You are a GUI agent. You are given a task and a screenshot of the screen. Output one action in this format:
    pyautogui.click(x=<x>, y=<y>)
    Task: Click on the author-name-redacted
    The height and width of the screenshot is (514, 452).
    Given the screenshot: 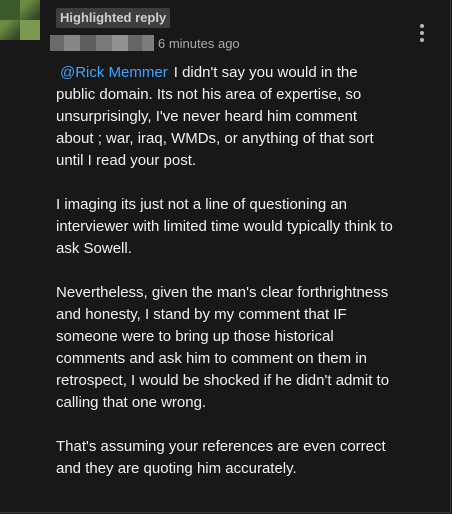 What is the action you would take?
    pyautogui.click(x=102, y=43)
    